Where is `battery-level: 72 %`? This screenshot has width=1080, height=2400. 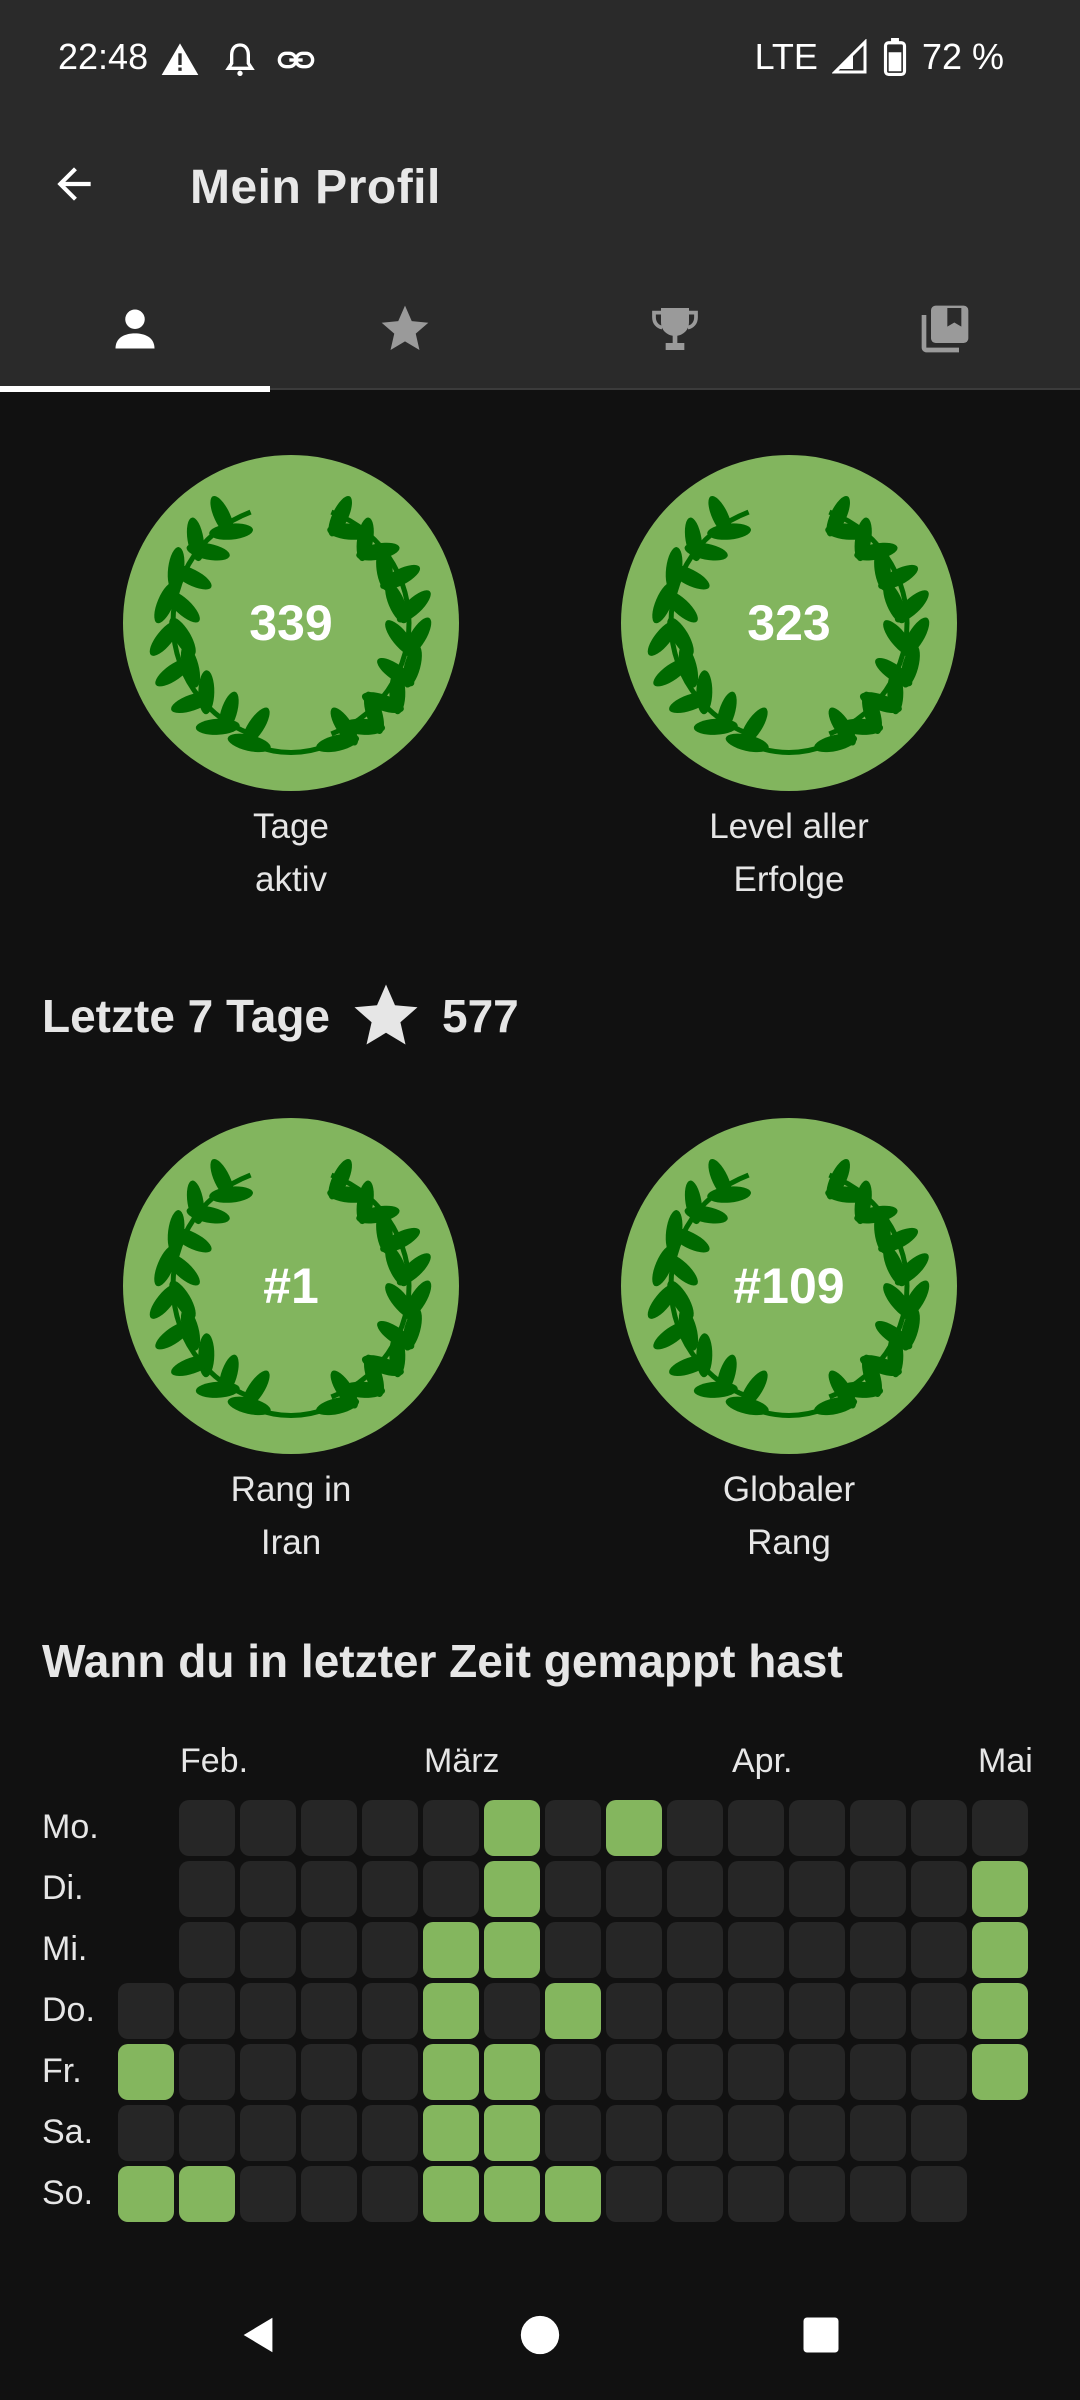
battery-level: 72 % is located at coordinates (962, 56).